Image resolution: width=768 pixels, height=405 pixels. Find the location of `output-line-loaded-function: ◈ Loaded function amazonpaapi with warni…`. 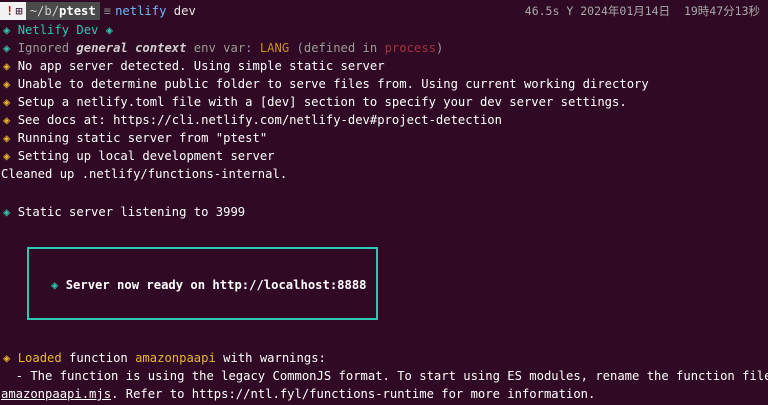

output-line-loaded-function: ◈ Loaded function amazonpaapi with warni… is located at coordinates (164, 358).